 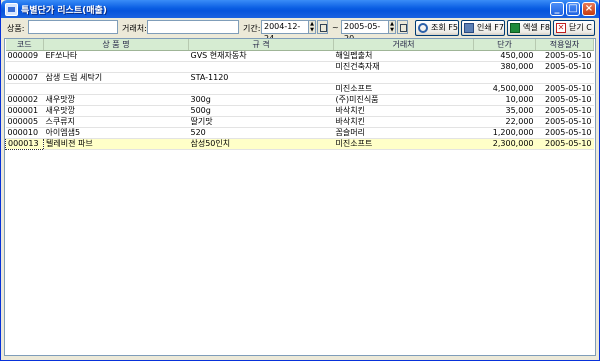 I want to click on cell-price: 380,000, so click(x=504, y=67).